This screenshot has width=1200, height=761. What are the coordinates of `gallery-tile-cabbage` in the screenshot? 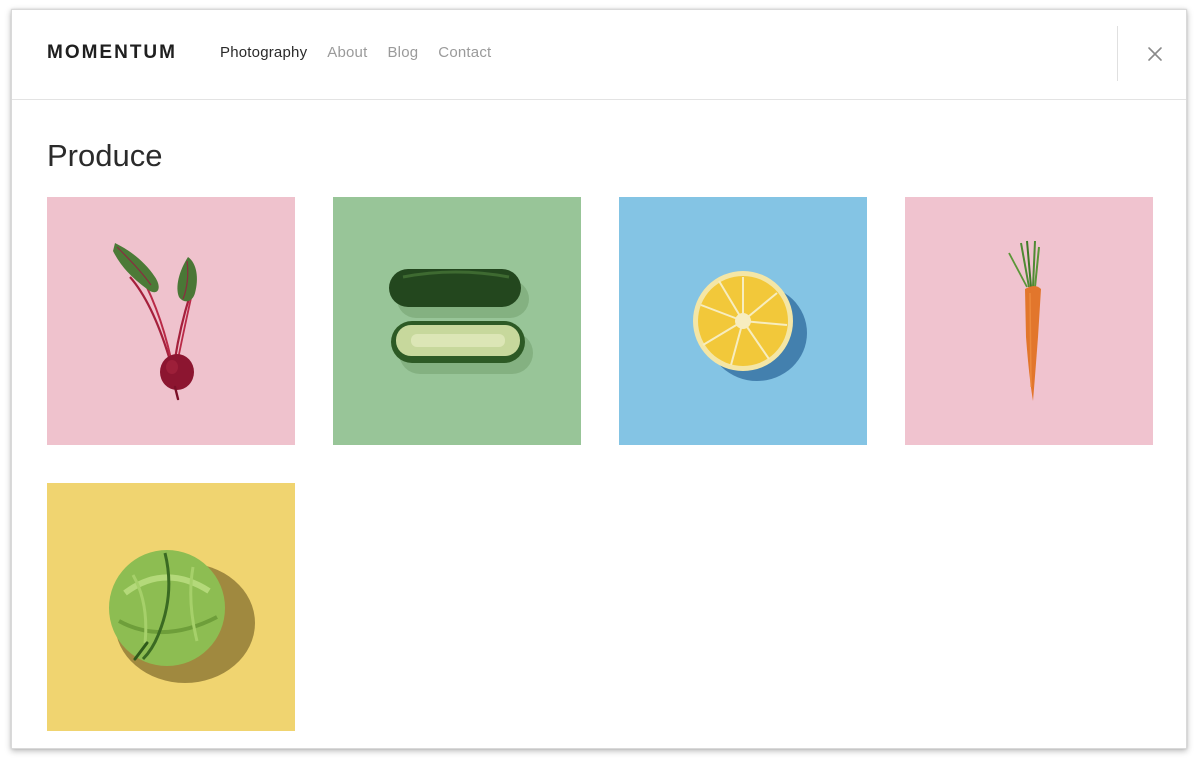 It's located at (171, 607).